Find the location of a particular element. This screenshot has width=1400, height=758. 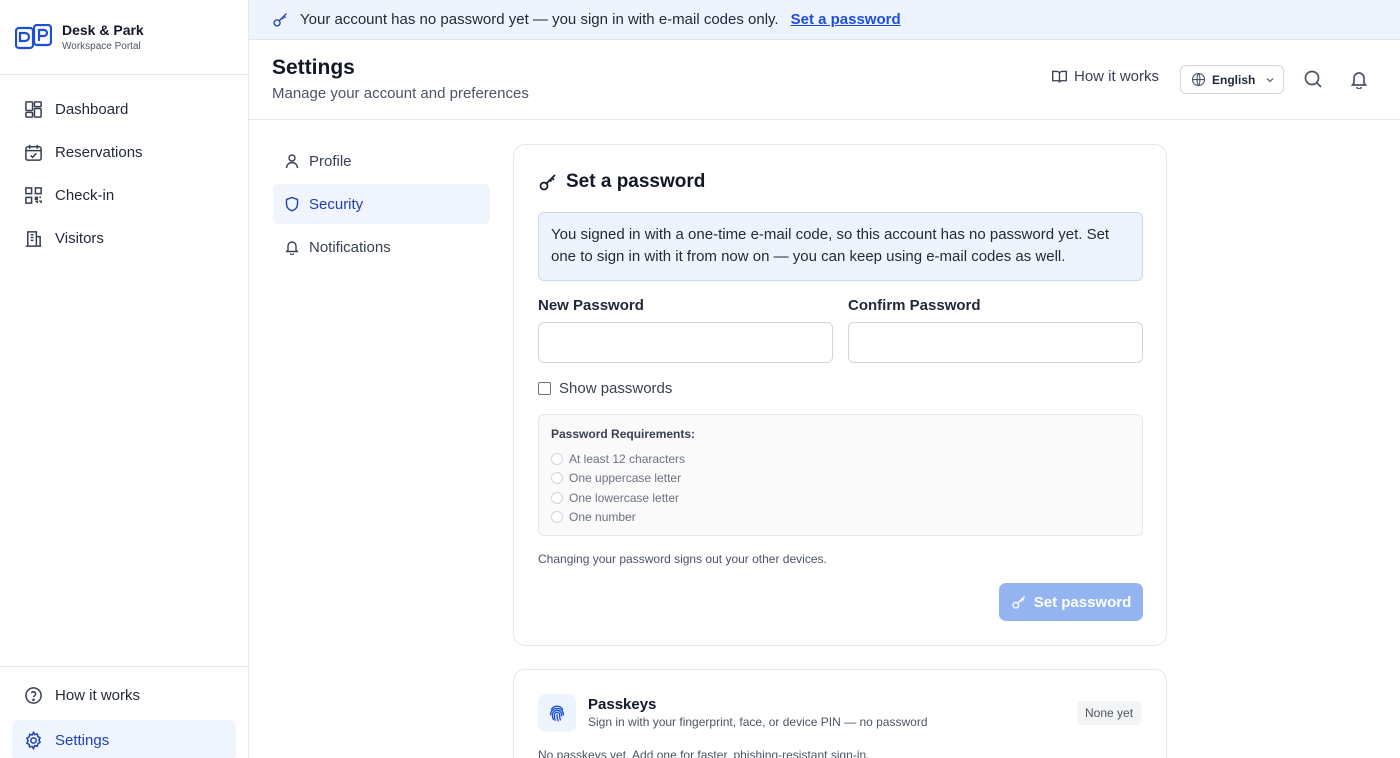

new-password-label: New Password is located at coordinates (591, 305).